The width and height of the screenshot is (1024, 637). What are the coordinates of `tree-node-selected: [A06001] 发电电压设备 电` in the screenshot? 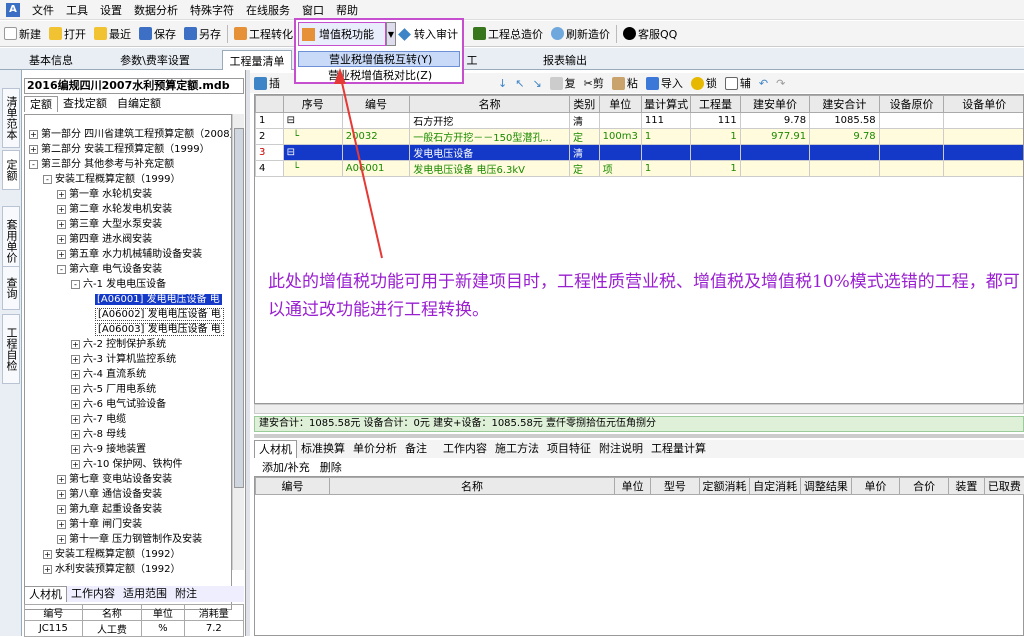 It's located at (158, 299).